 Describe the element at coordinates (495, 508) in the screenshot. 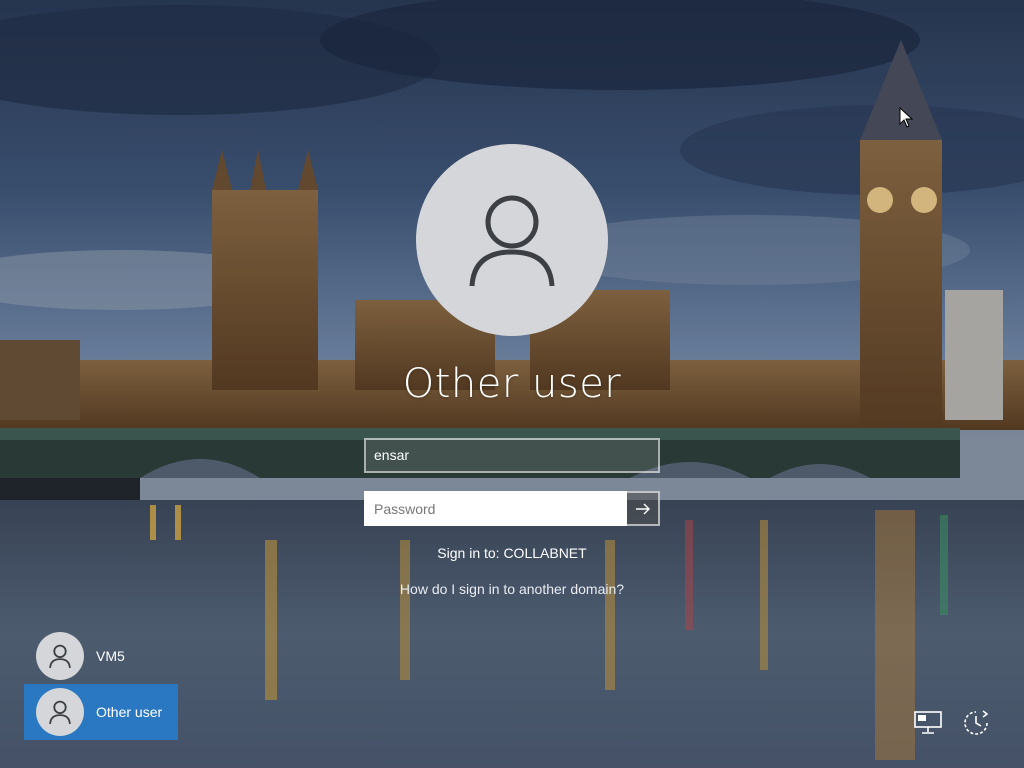

I see `password-input` at that location.